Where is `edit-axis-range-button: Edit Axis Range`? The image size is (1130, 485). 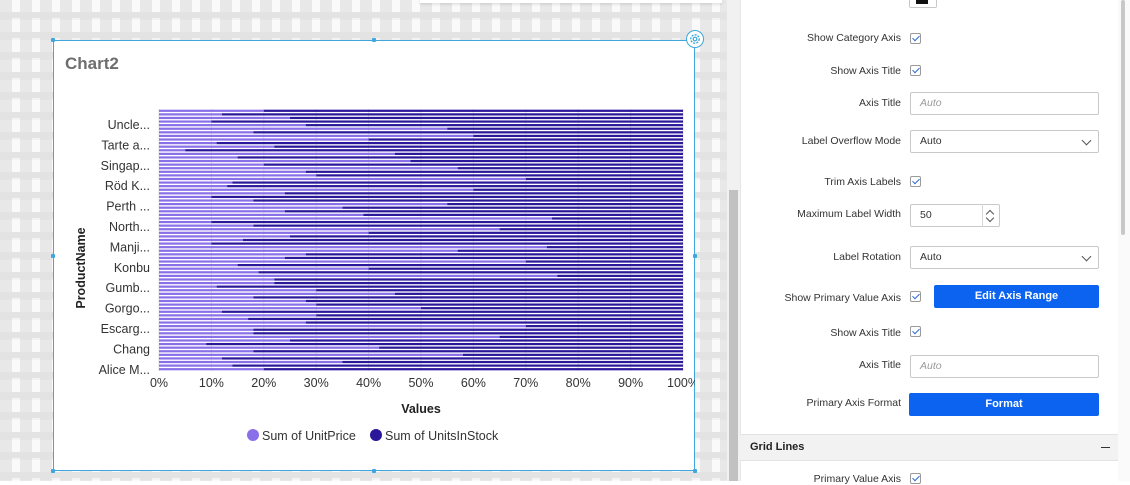
edit-axis-range-button: Edit Axis Range is located at coordinates (1016, 296).